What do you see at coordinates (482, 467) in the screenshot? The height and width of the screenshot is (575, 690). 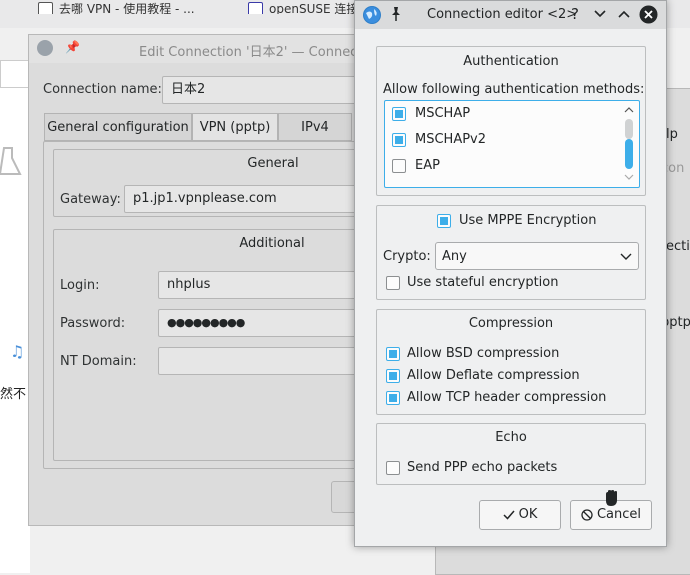 I see `echo-label: Send PPP echo packets` at bounding box center [482, 467].